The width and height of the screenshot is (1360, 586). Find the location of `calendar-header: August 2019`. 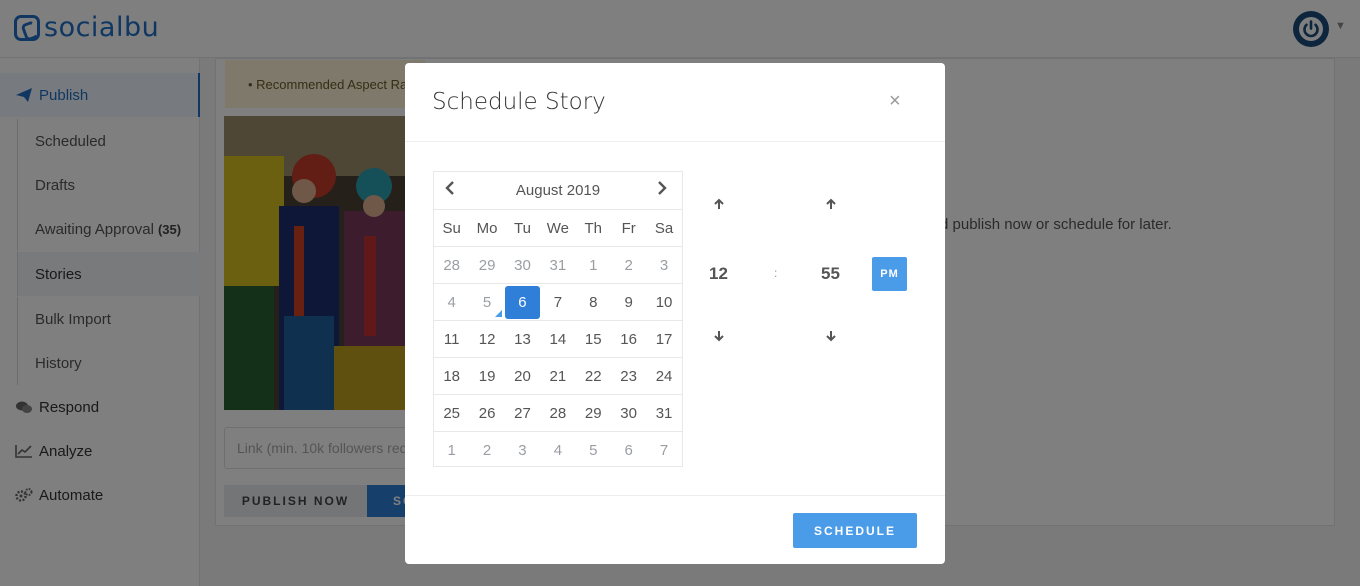

calendar-header: August 2019 is located at coordinates (558, 190).